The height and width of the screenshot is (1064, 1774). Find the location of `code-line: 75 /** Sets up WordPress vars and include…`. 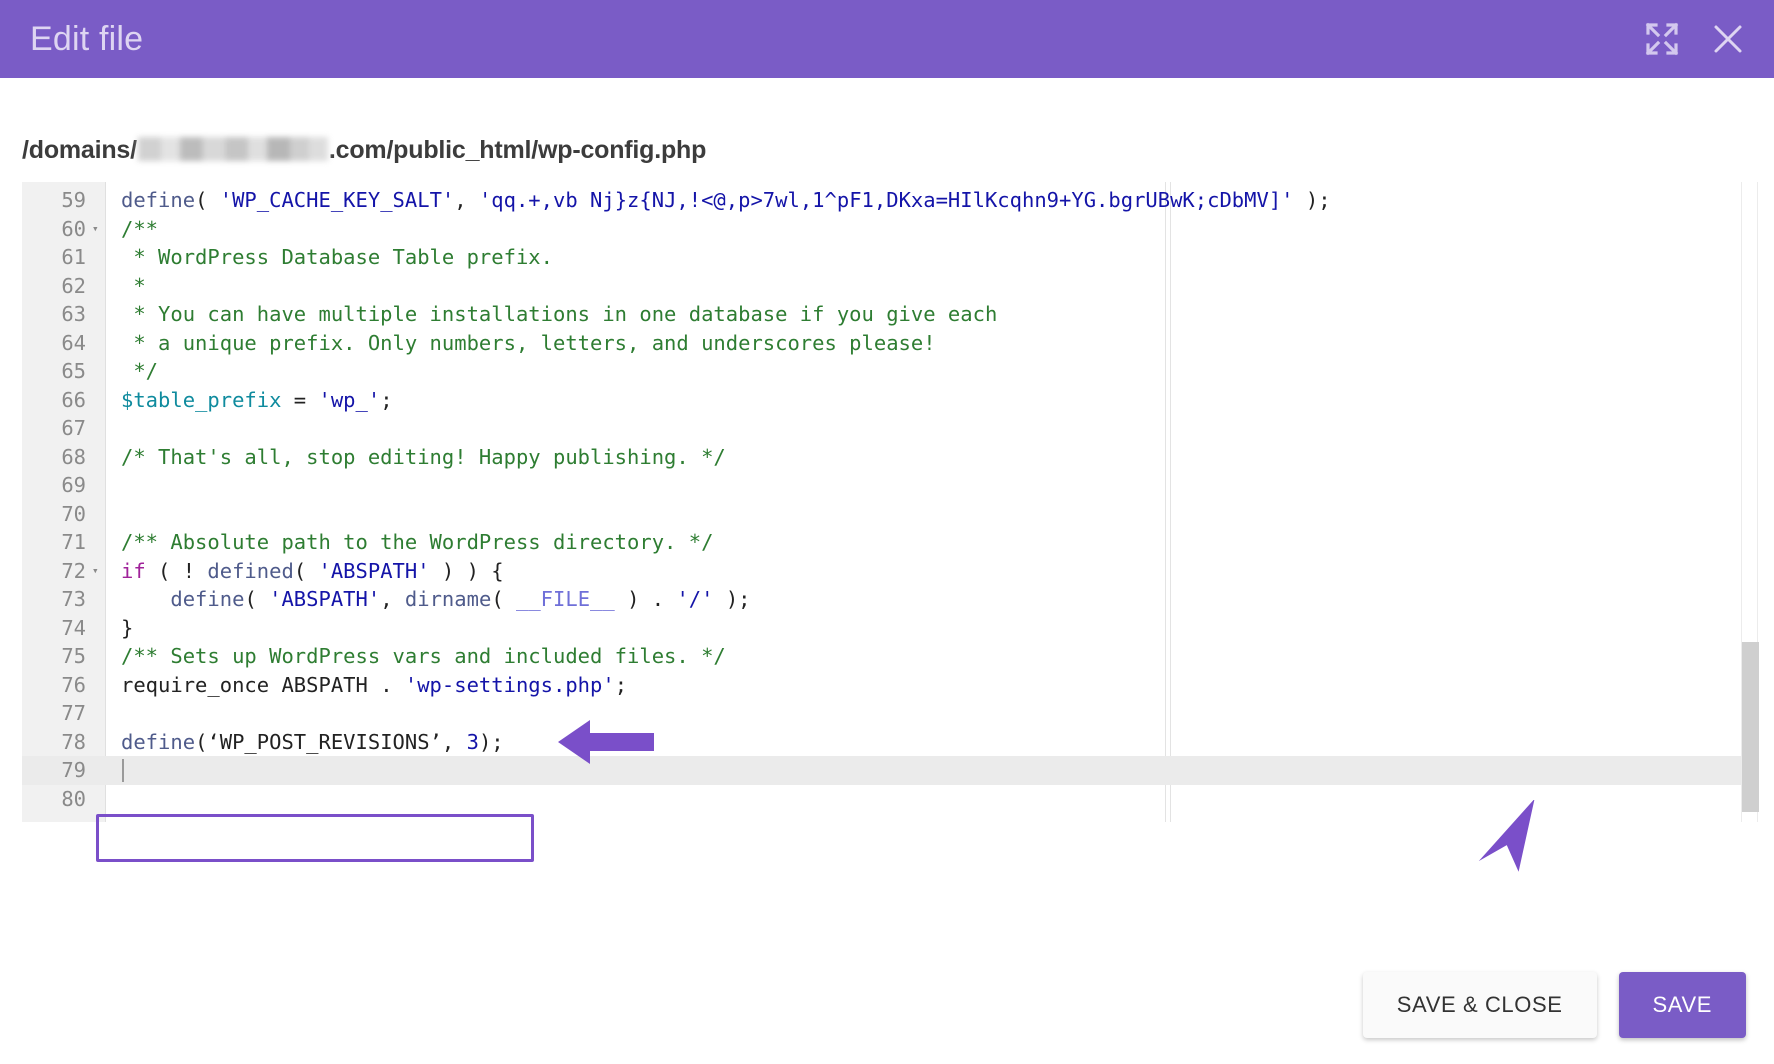

code-line: 75 /** Sets up WordPress vars and include… is located at coordinates (887, 656).